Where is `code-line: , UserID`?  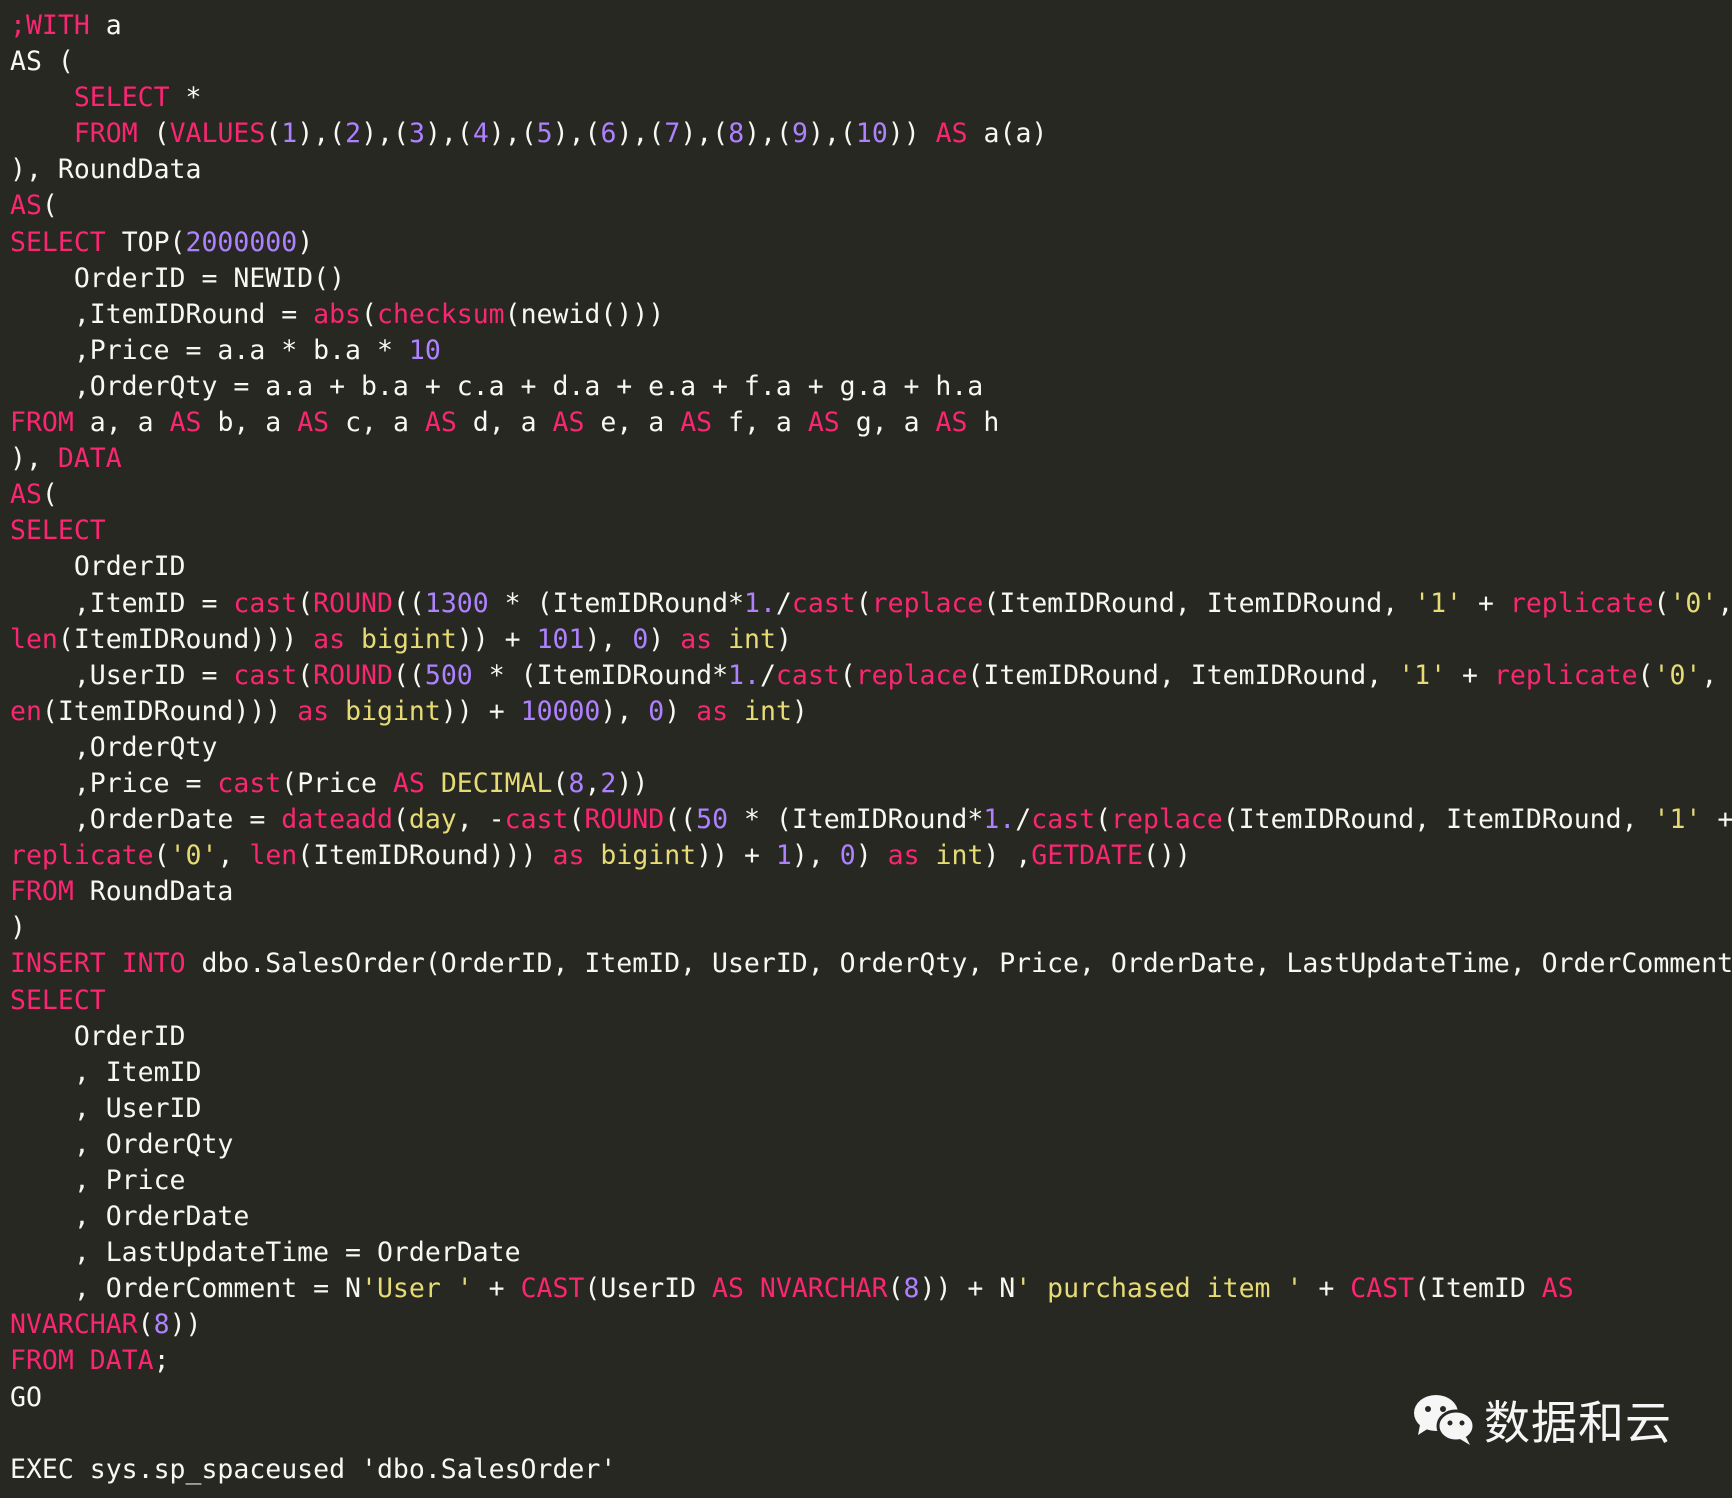
code-line: , UserID is located at coordinates (868, 1109).